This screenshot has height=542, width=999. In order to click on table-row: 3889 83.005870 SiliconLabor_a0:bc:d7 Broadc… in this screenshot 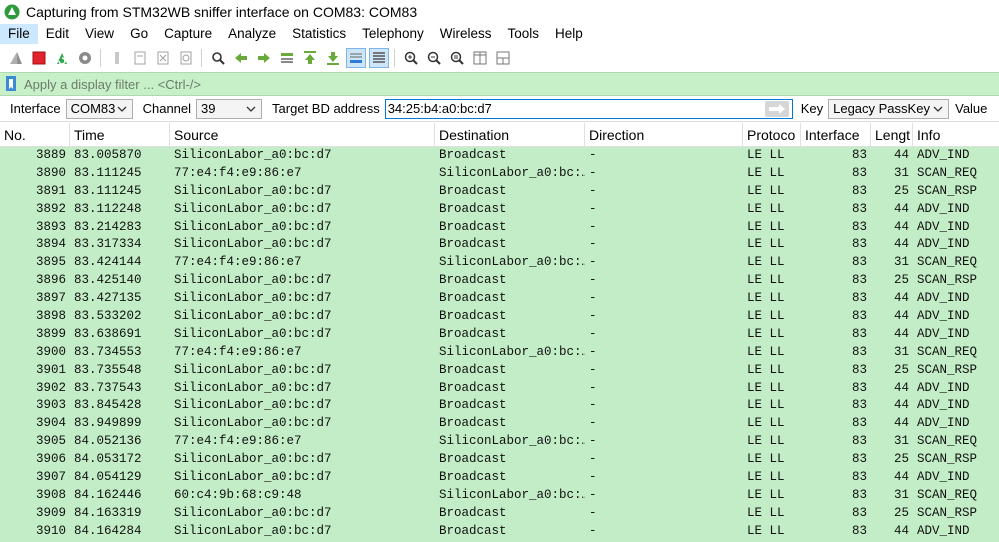, I will do `click(499, 156)`.